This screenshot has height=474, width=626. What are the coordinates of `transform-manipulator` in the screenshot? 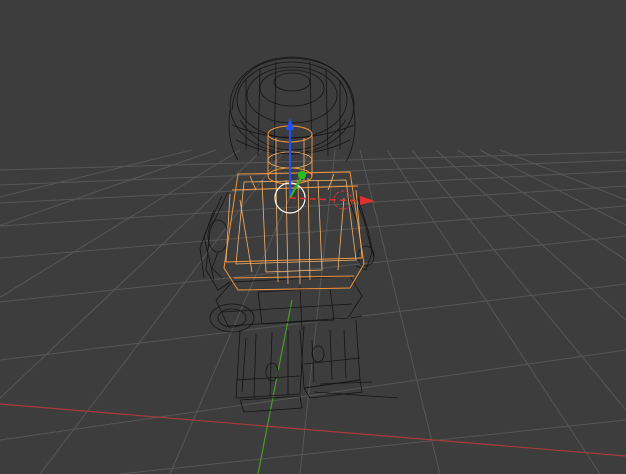 It's located at (324, 166).